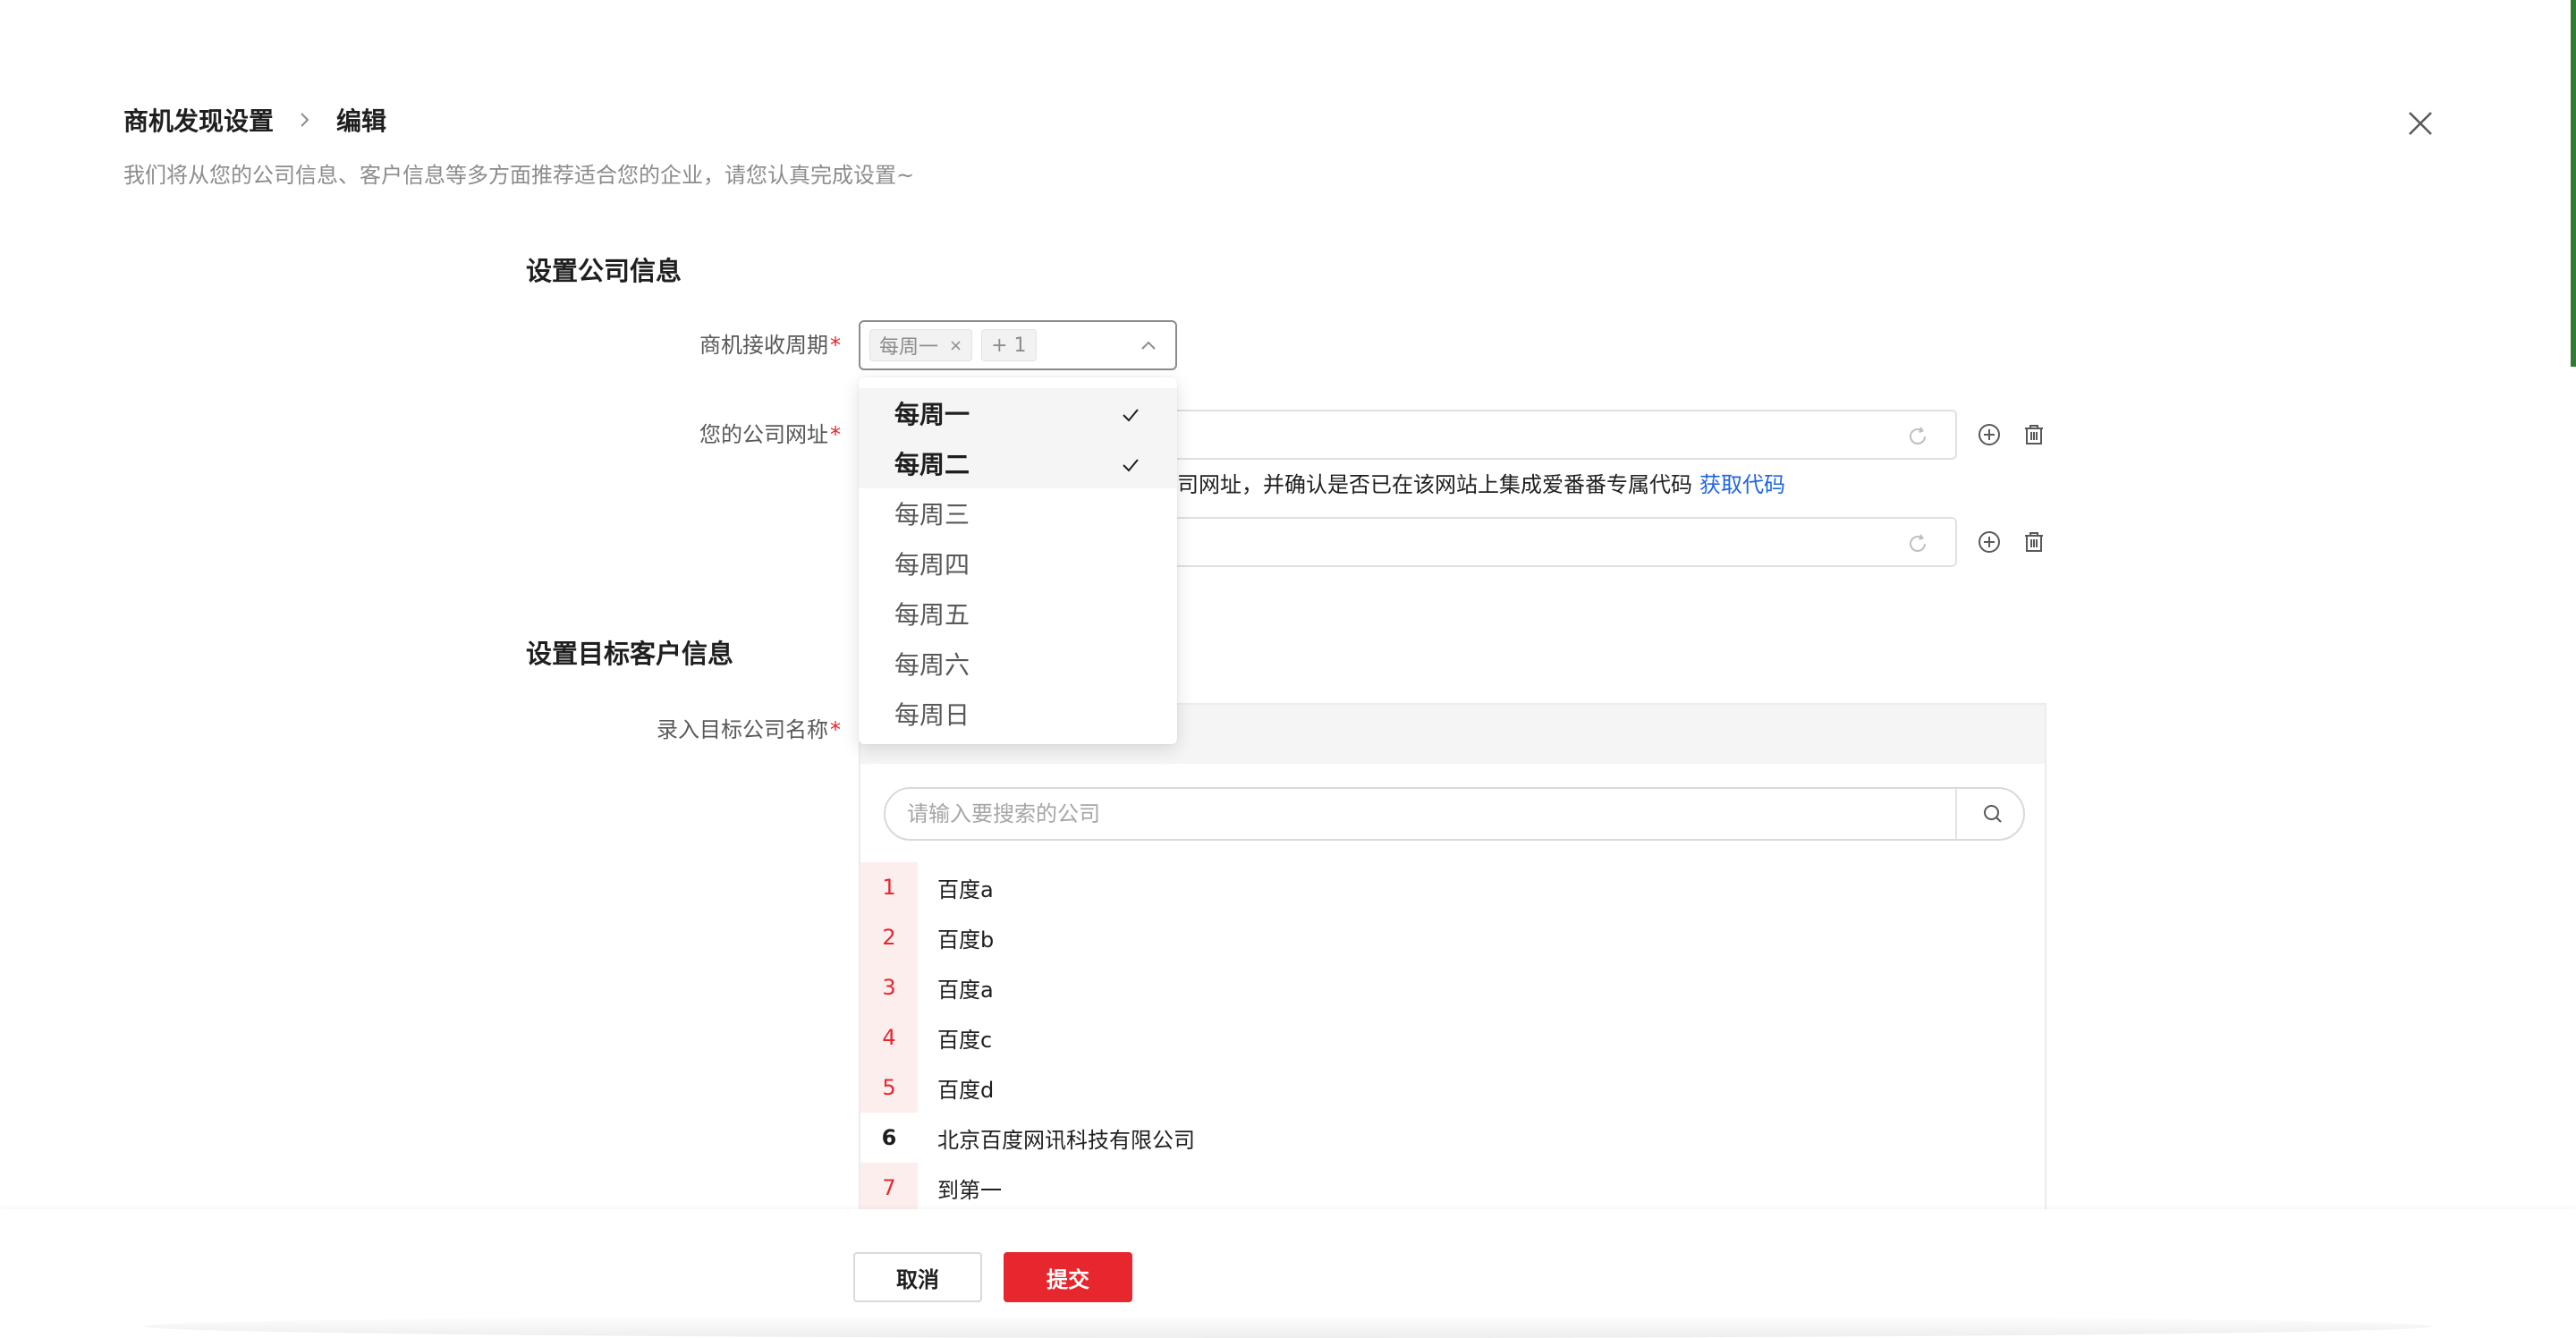  What do you see at coordinates (361, 121) in the screenshot?
I see `breadcrumb-current: 编辑` at bounding box center [361, 121].